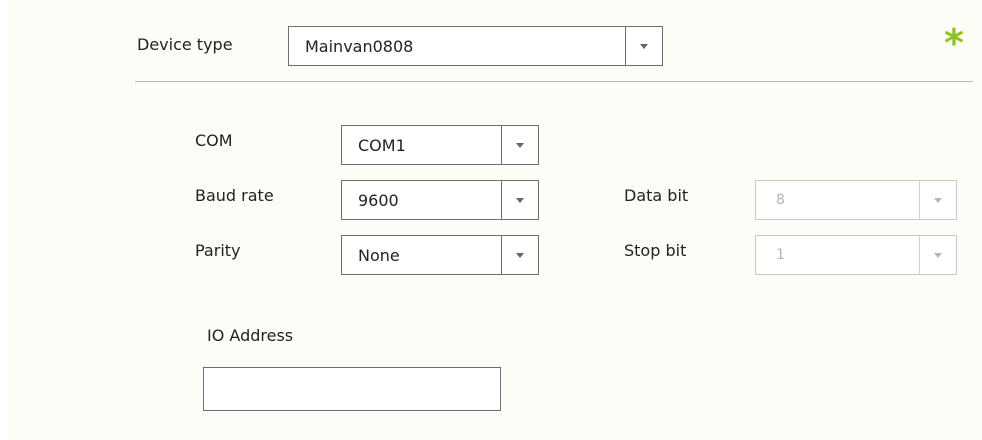 The image size is (982, 440). I want to click on baud-rate-label: Baud rate, so click(234, 195).